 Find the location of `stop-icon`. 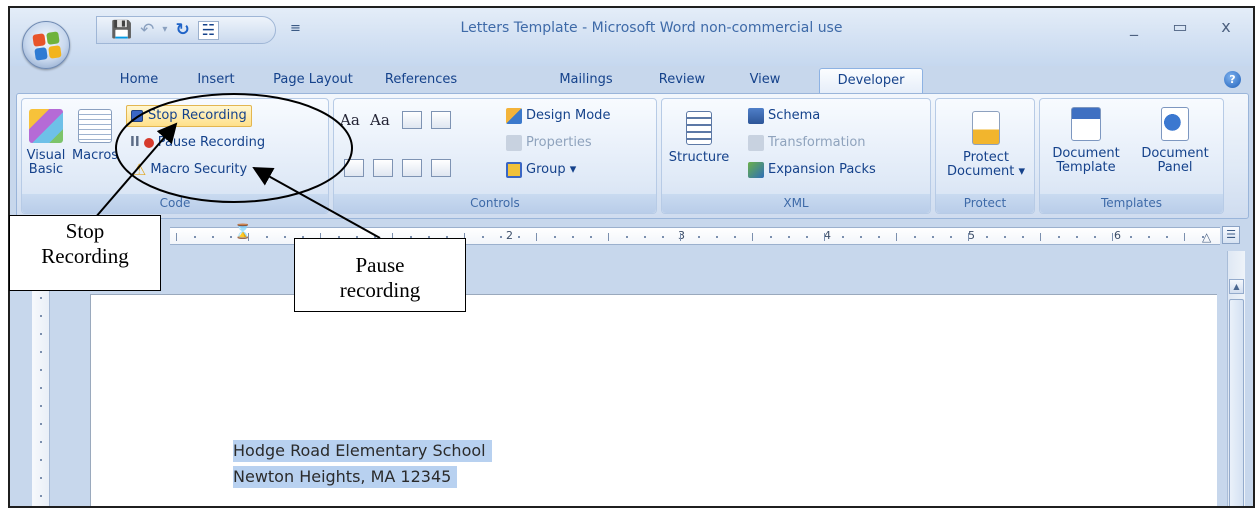

stop-icon is located at coordinates (137, 116).